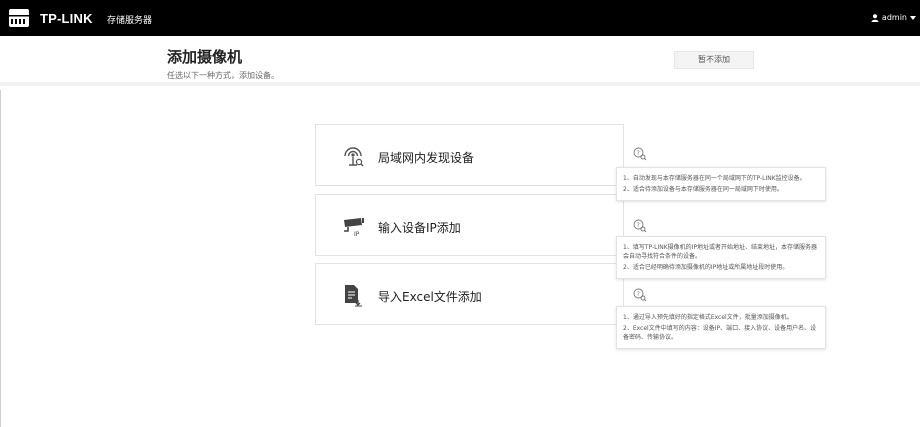 This screenshot has width=920, height=427. I want to click on tooltip-line: 2、适合已经明确待添加摄像机的IP地址或所属地址段时使用。, so click(706, 267).